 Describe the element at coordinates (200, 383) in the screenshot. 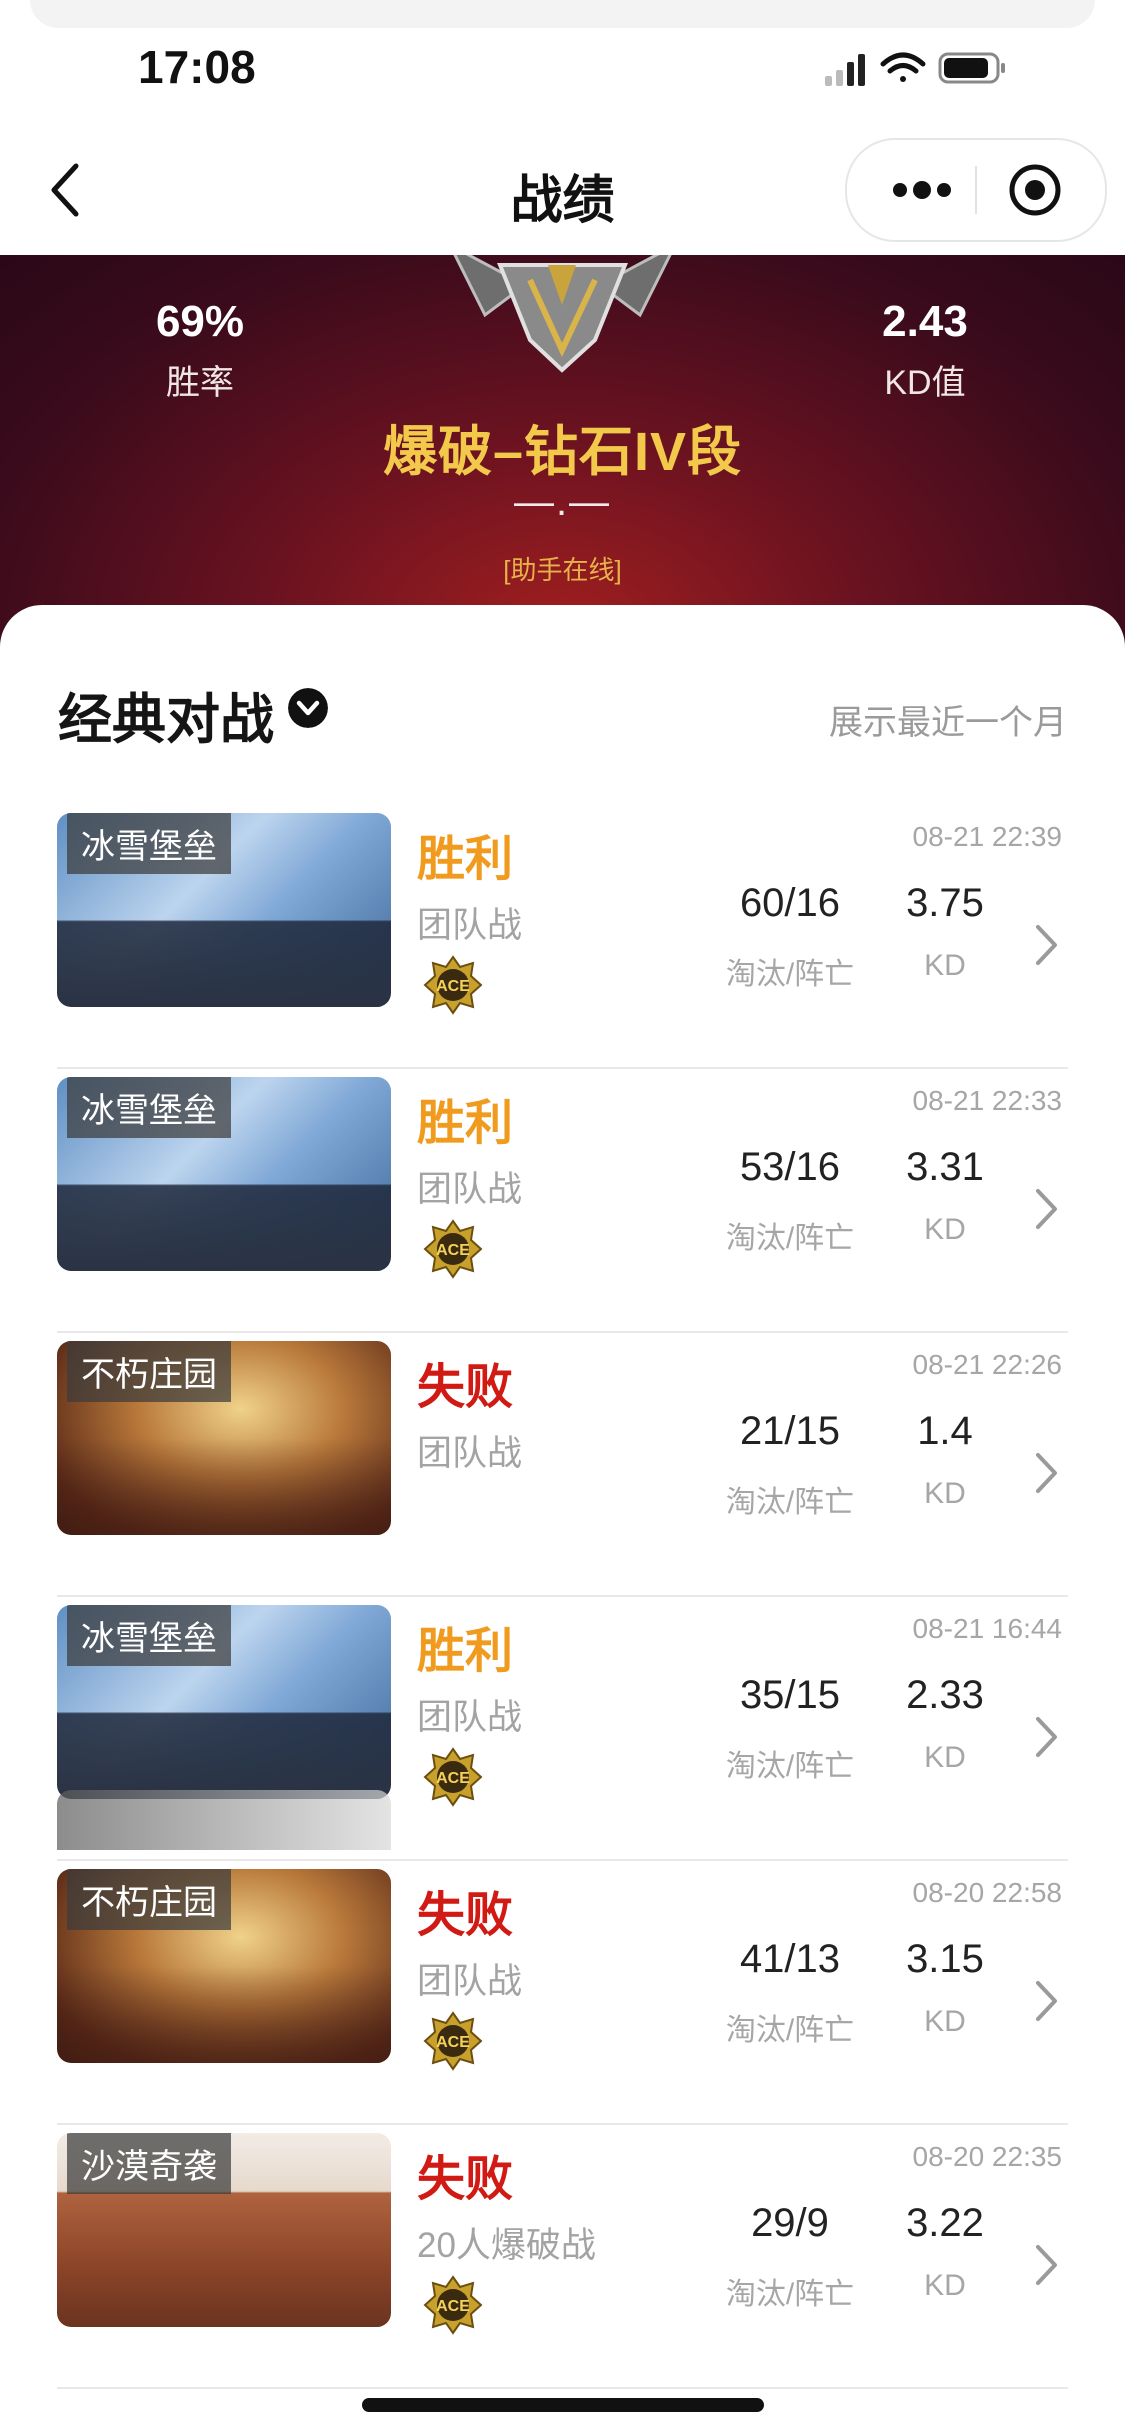

I see `win-rate-label: 胜率` at that location.